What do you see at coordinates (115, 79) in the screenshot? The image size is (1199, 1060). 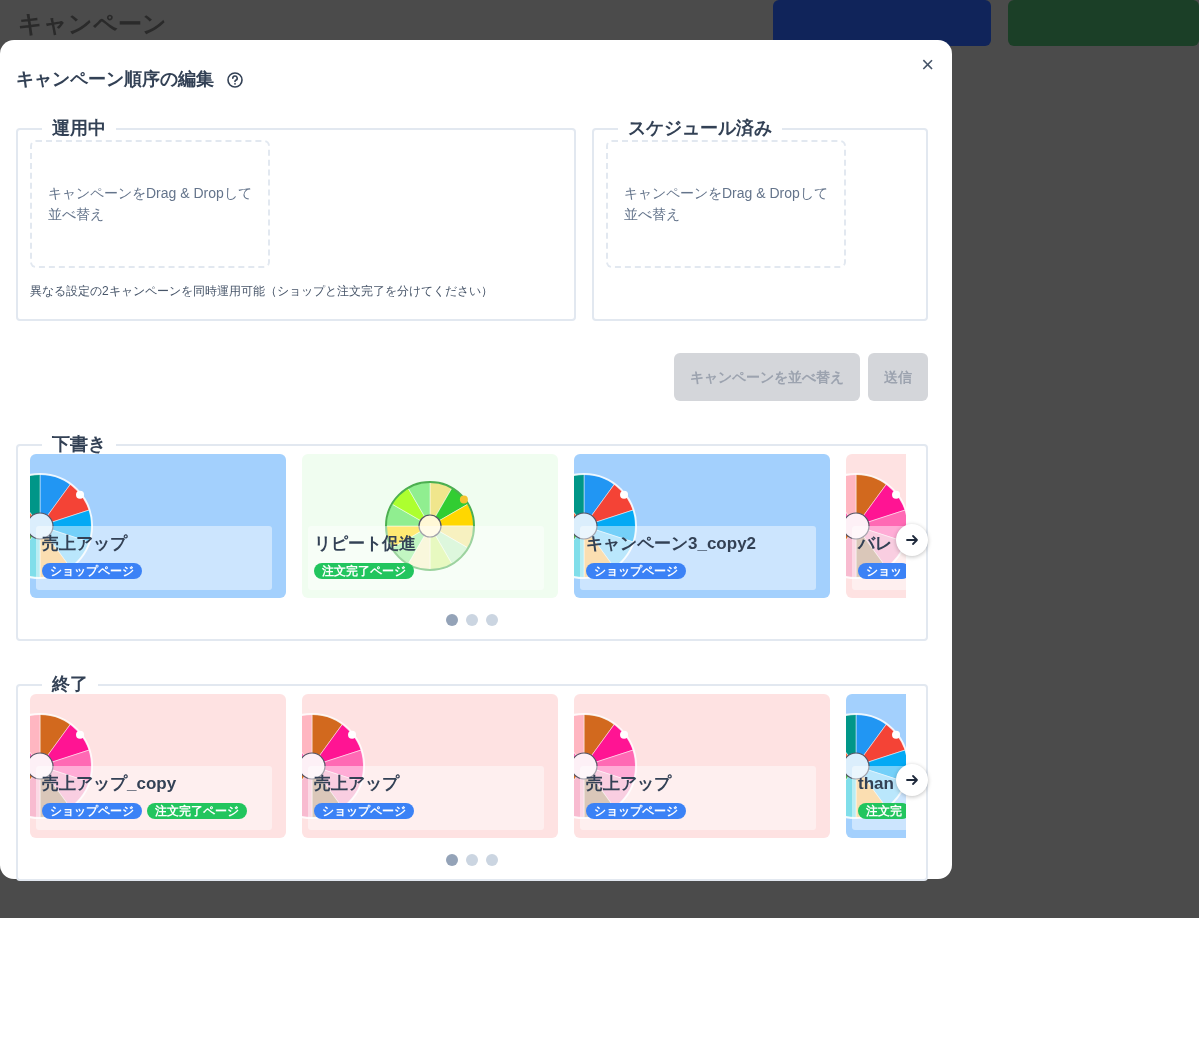 I see `modal-title: キャンペーン順序の編集` at bounding box center [115, 79].